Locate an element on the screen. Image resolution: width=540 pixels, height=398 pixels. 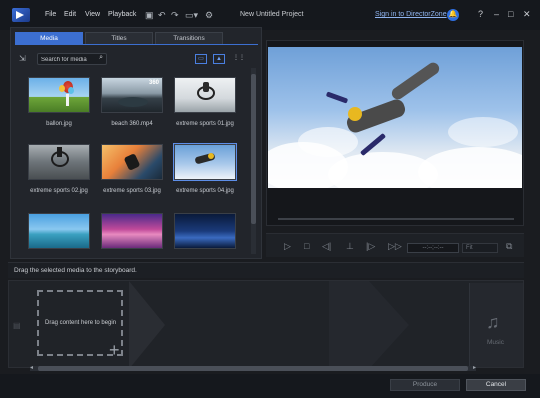
next-frame-icon: |▷ is located at coordinates (370, 246).